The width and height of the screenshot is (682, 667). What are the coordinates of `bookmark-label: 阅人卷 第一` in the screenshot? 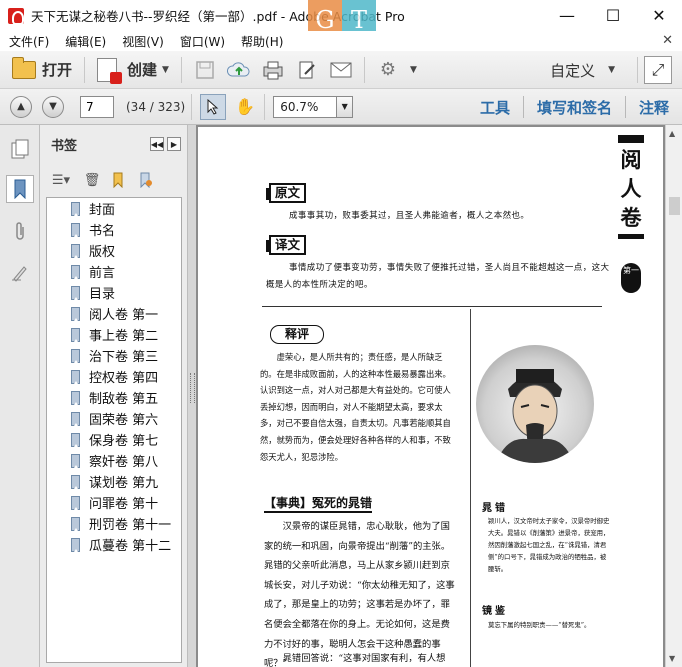 It's located at (124, 315).